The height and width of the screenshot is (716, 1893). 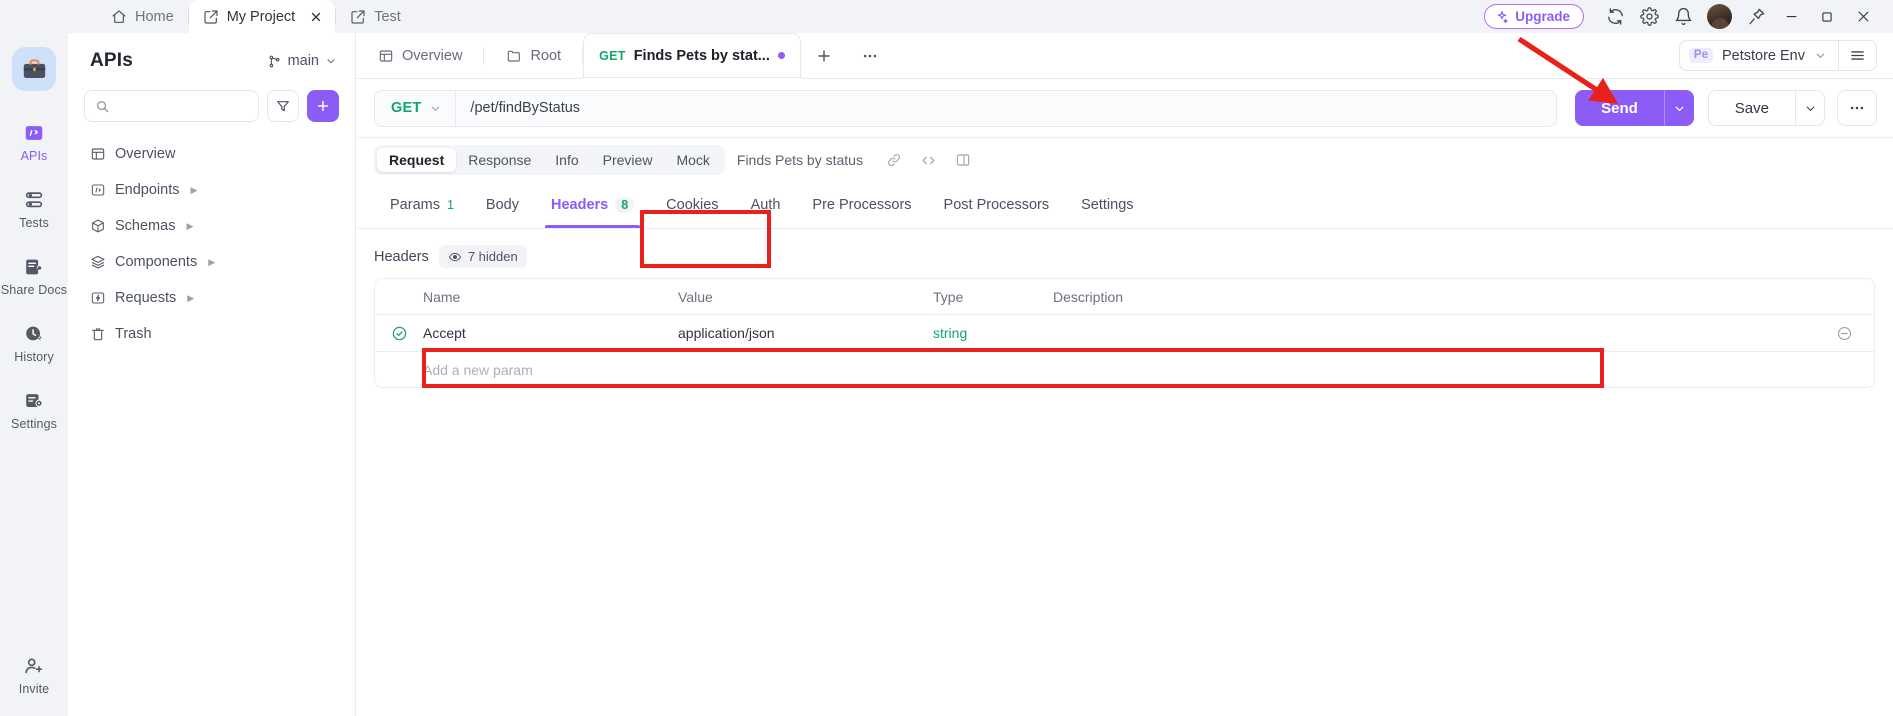 I want to click on header-value-cell: application/json, so click(x=805, y=333).